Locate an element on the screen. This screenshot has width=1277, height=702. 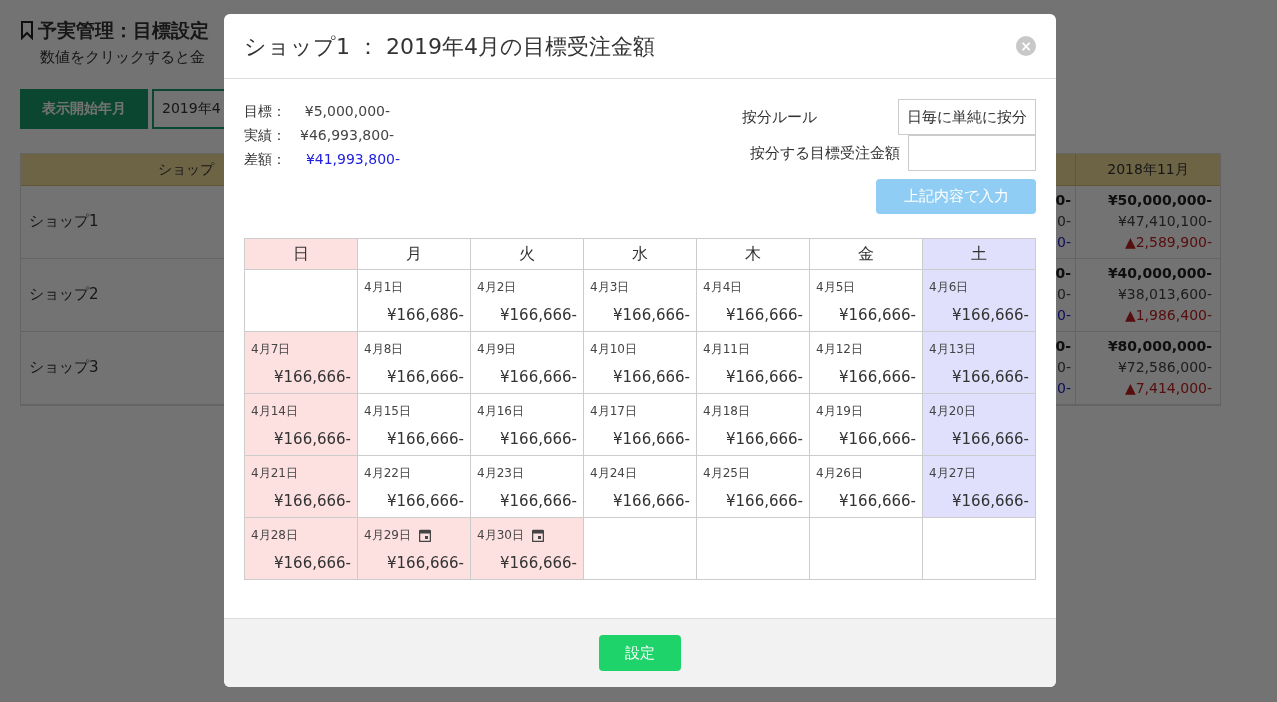
amount-value: ¥50,000,000- is located at coordinates (1159, 200).